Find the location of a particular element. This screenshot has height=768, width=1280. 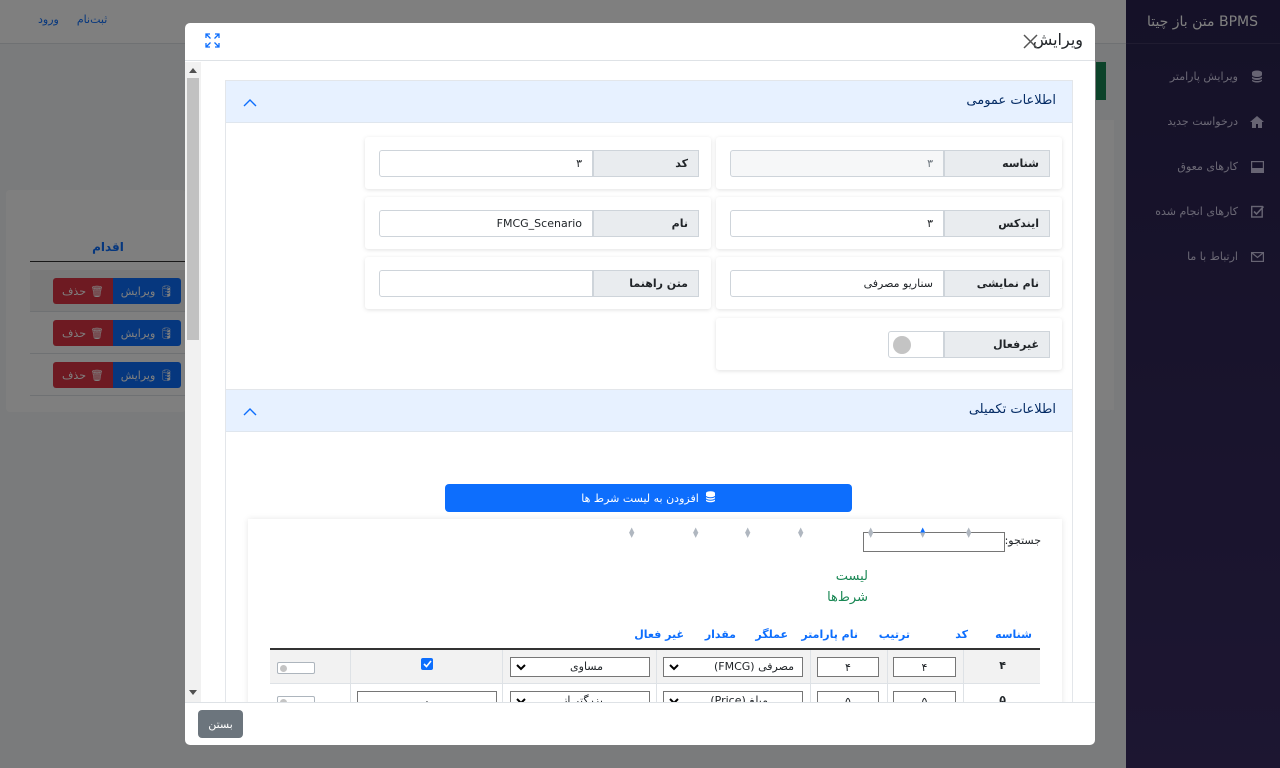

param-select: مصرفی (FMCG) is located at coordinates (733, 667).